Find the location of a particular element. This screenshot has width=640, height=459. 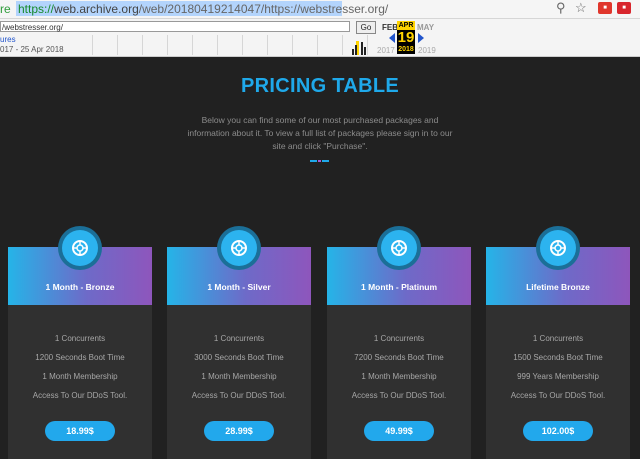

plan-name: 1 Month - Platinum is located at coordinates (399, 287).